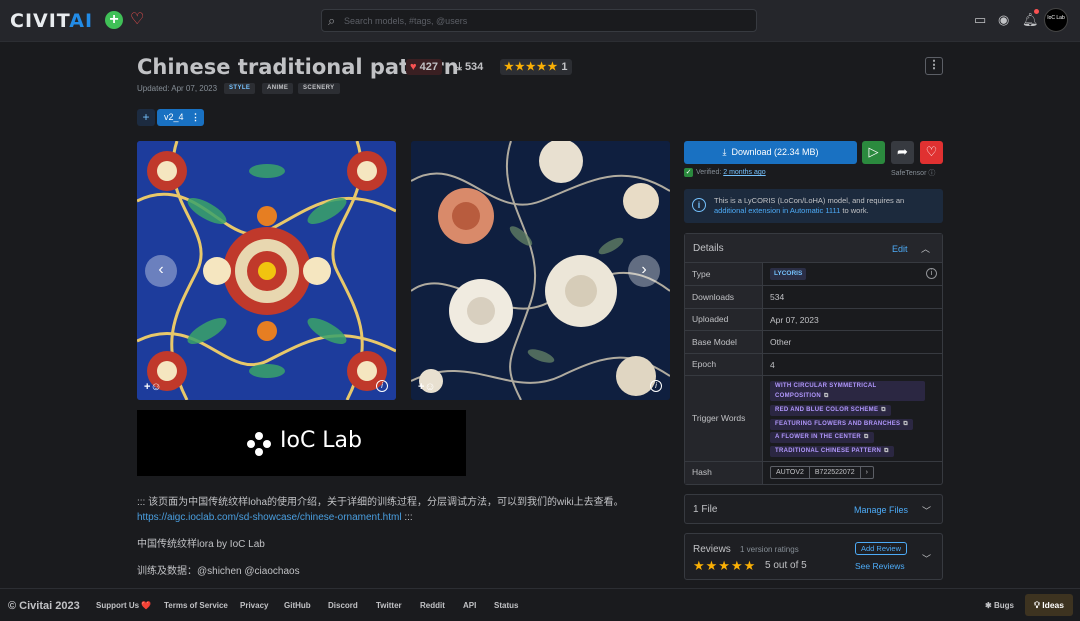 The width and height of the screenshot is (1080, 621). I want to click on run-button: ▷, so click(873, 152).